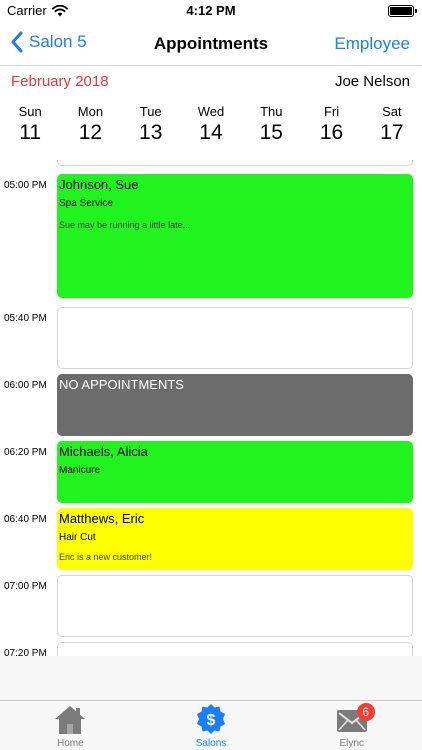 This screenshot has height=750, width=422. What do you see at coordinates (331, 111) in the screenshot?
I see `day-name: Fri` at bounding box center [331, 111].